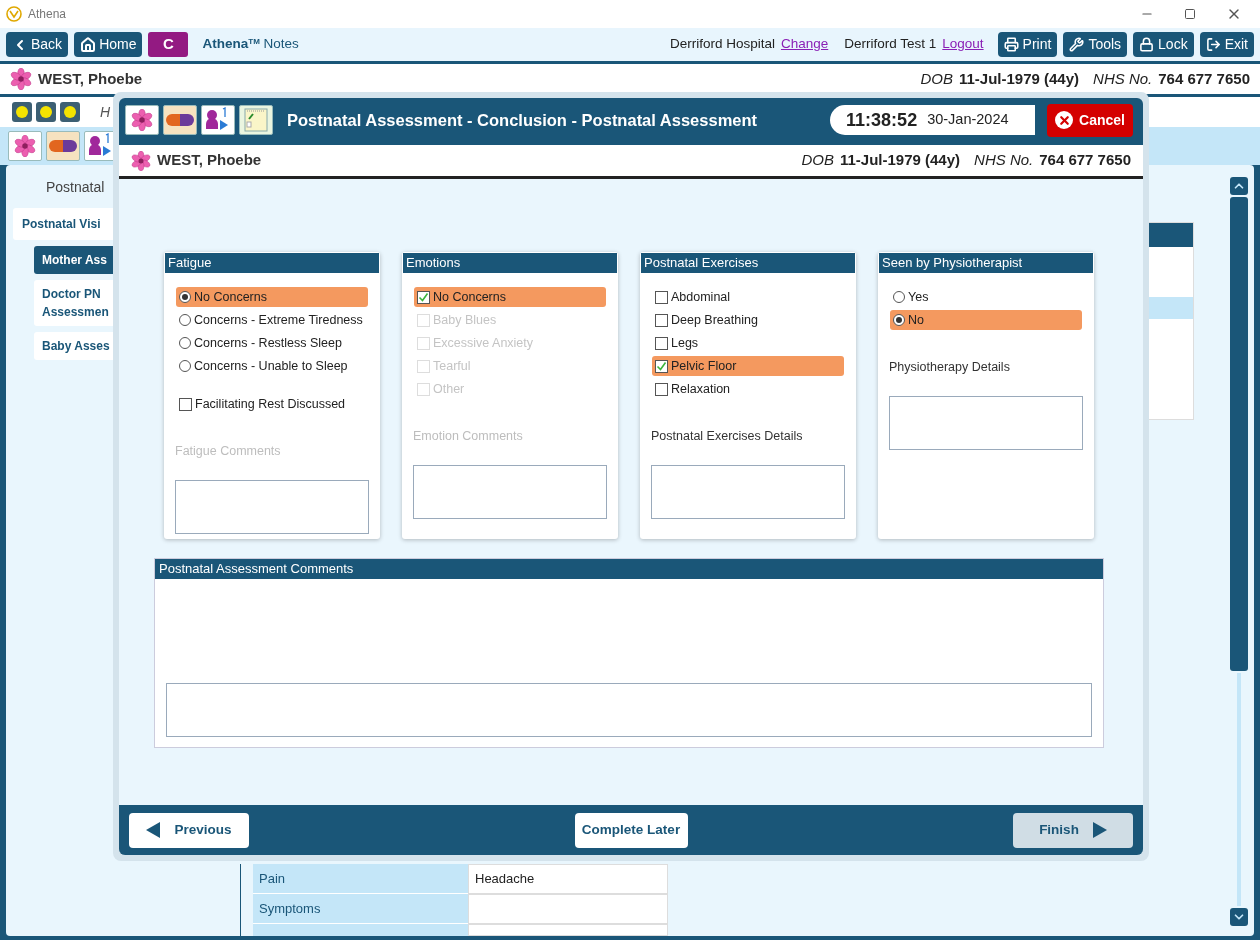 The image size is (1260, 940). What do you see at coordinates (1090, 120) in the screenshot?
I see `cancel-button: Cancel` at bounding box center [1090, 120].